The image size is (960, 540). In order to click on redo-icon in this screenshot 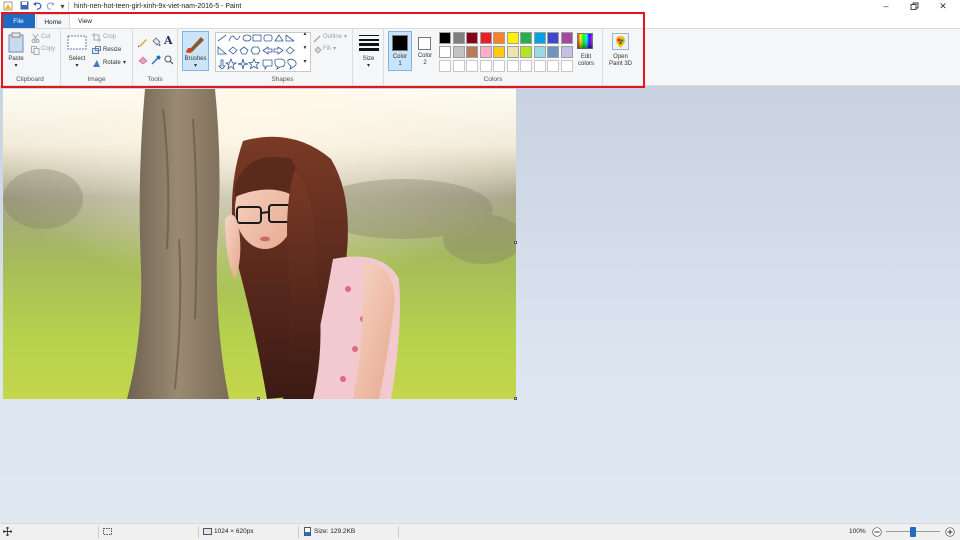, I will do `click(50, 6)`.